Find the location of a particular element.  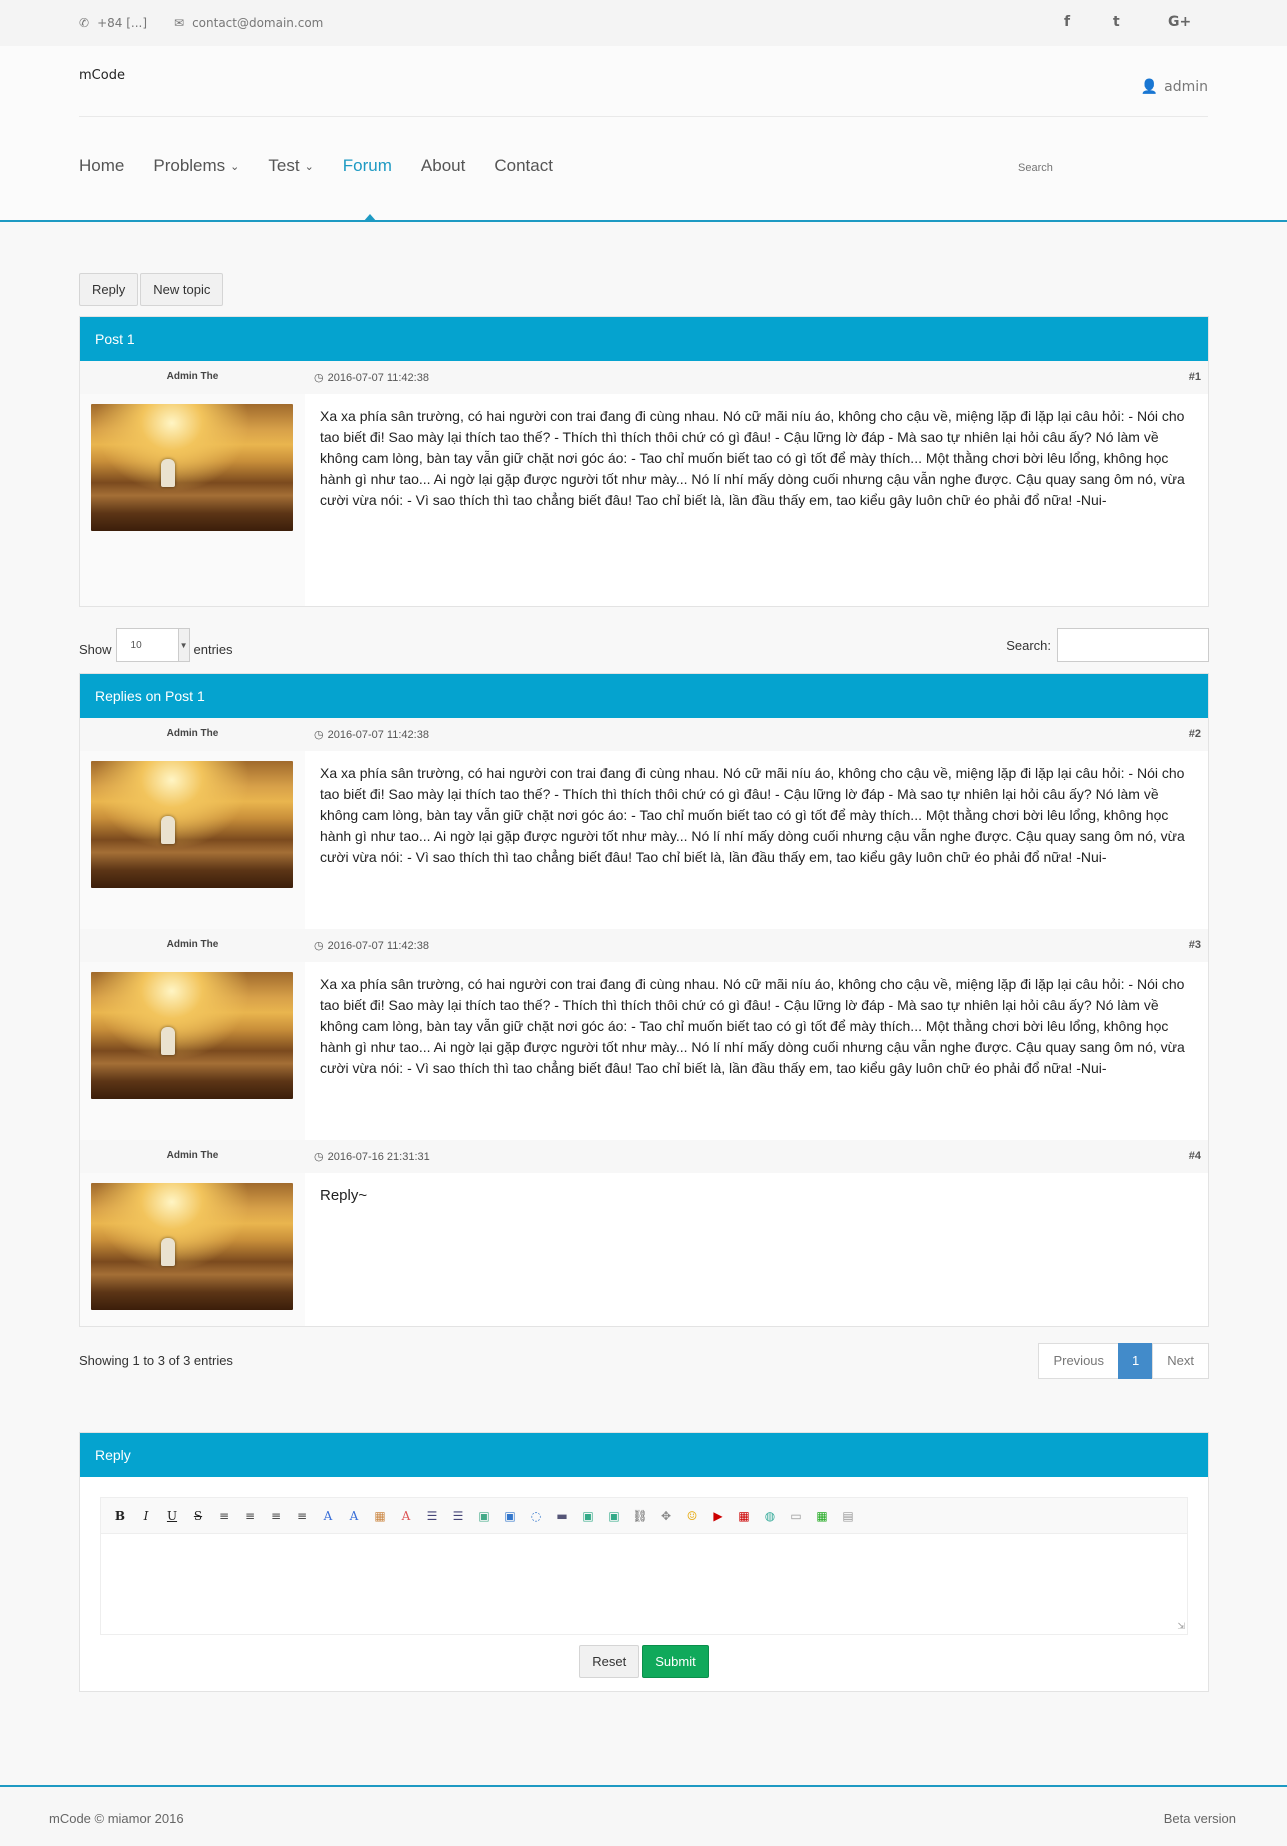

google-plus-icon: G+ is located at coordinates (1179, 22).